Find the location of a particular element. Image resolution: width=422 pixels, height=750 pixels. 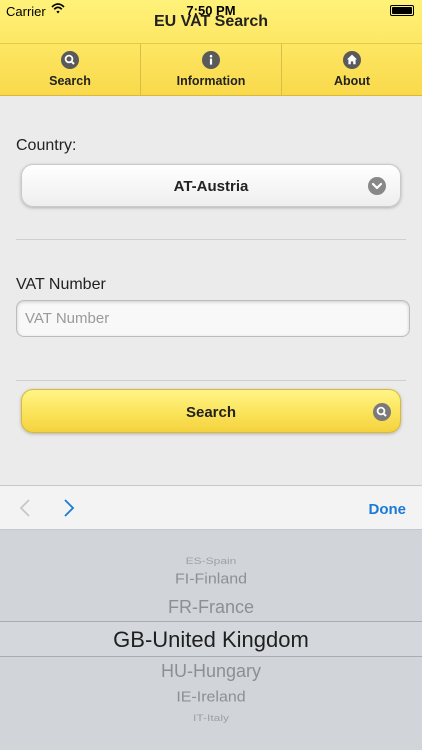

country-select-value: AT-Austria is located at coordinates (211, 186).